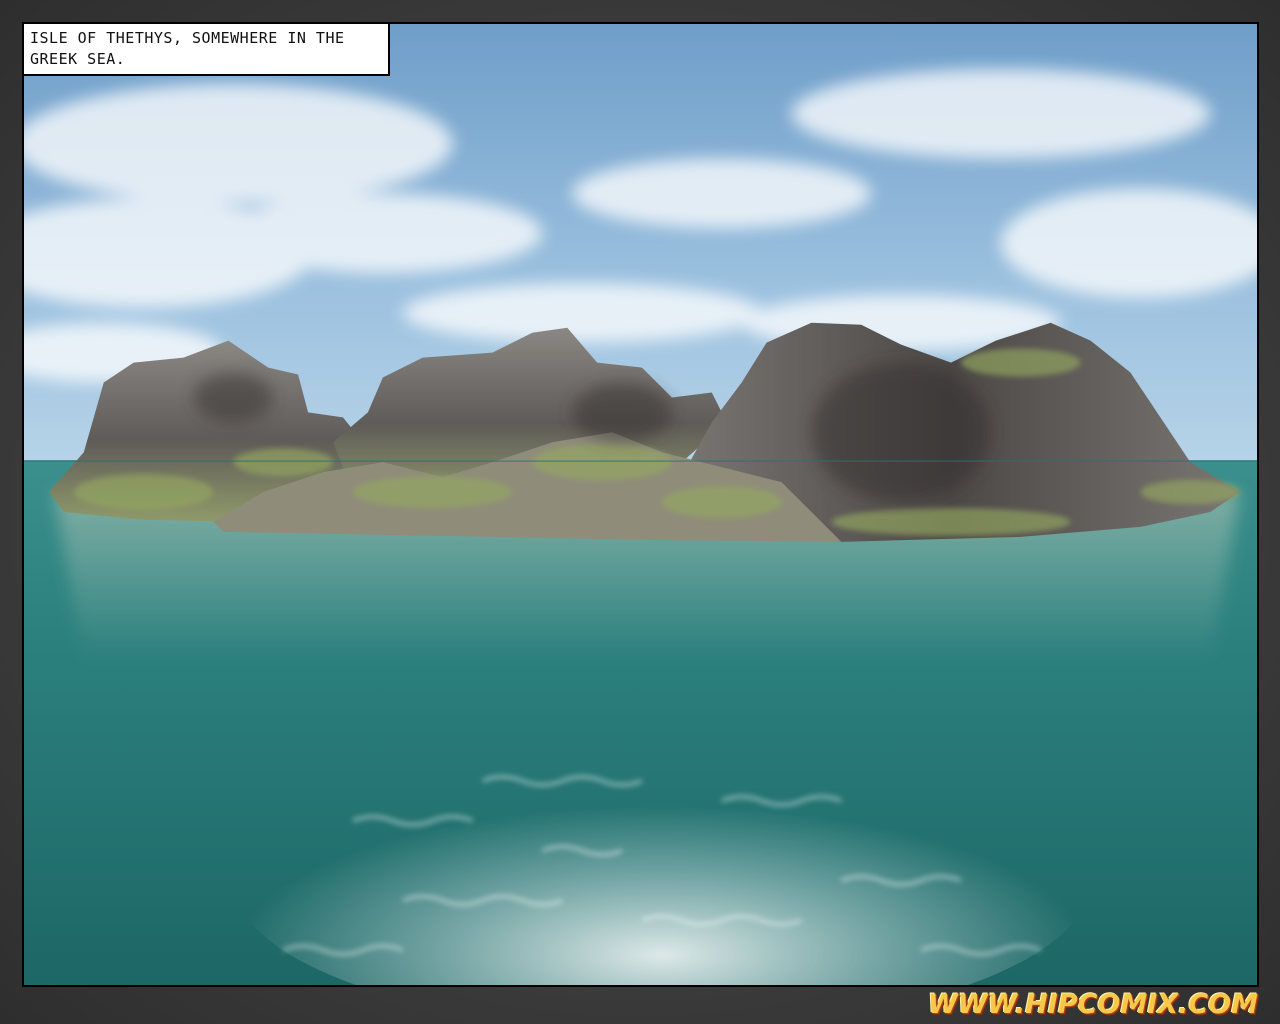 The image size is (1280, 1024). What do you see at coordinates (1092, 1004) in the screenshot?
I see `site-watermark: WWW.HIPCOMIX.COM` at bounding box center [1092, 1004].